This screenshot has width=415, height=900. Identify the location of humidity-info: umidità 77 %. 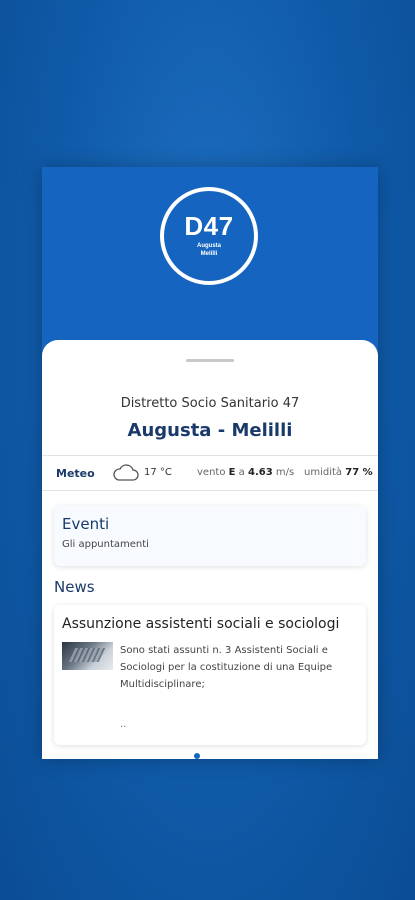
(338, 472).